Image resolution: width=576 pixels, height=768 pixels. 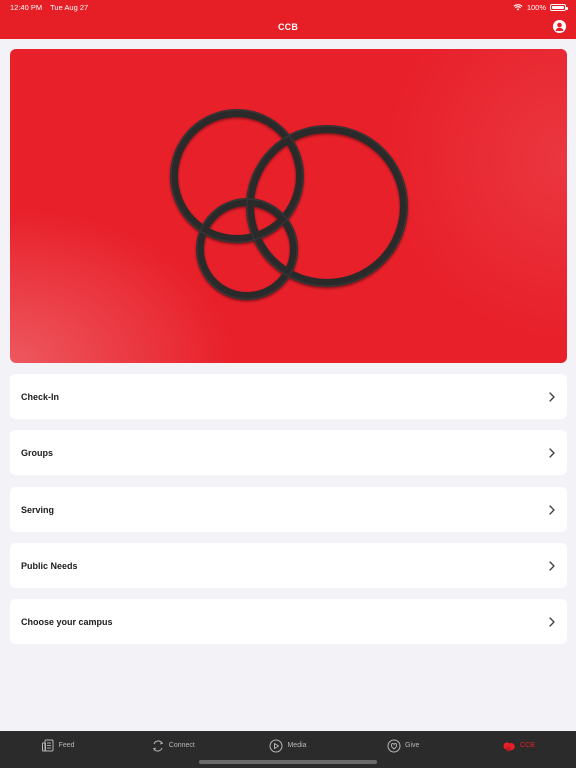 I want to click on menu-item-check-in: Check-In, so click(x=288, y=396).